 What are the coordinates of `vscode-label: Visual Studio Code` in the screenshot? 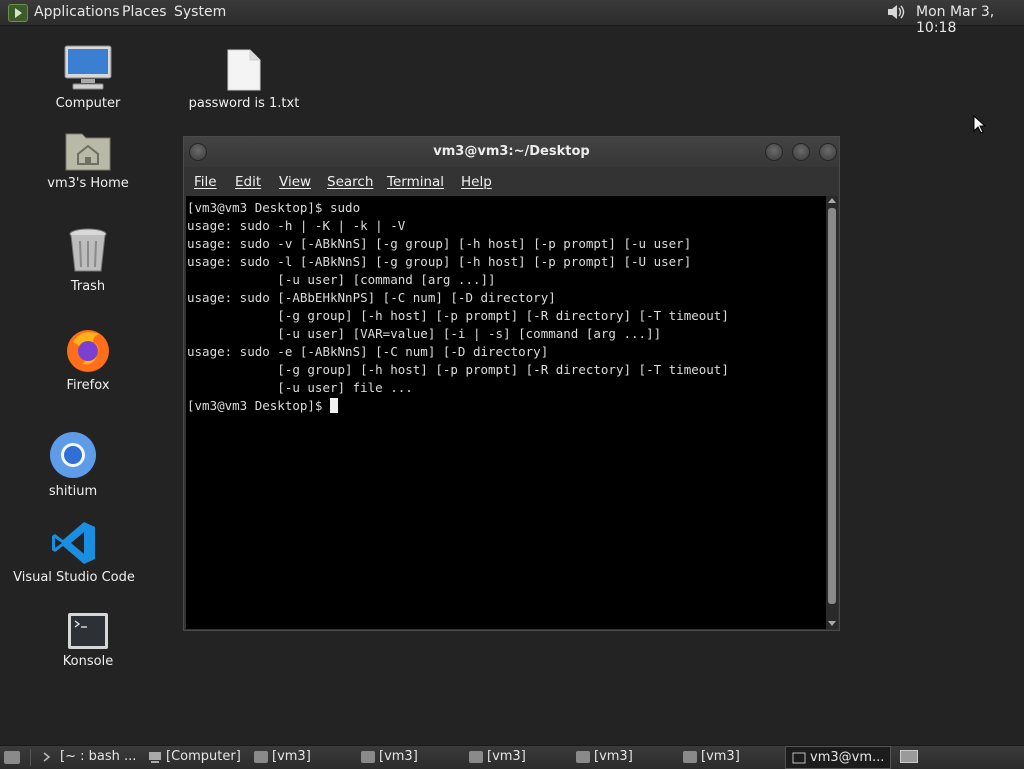 It's located at (74, 577).